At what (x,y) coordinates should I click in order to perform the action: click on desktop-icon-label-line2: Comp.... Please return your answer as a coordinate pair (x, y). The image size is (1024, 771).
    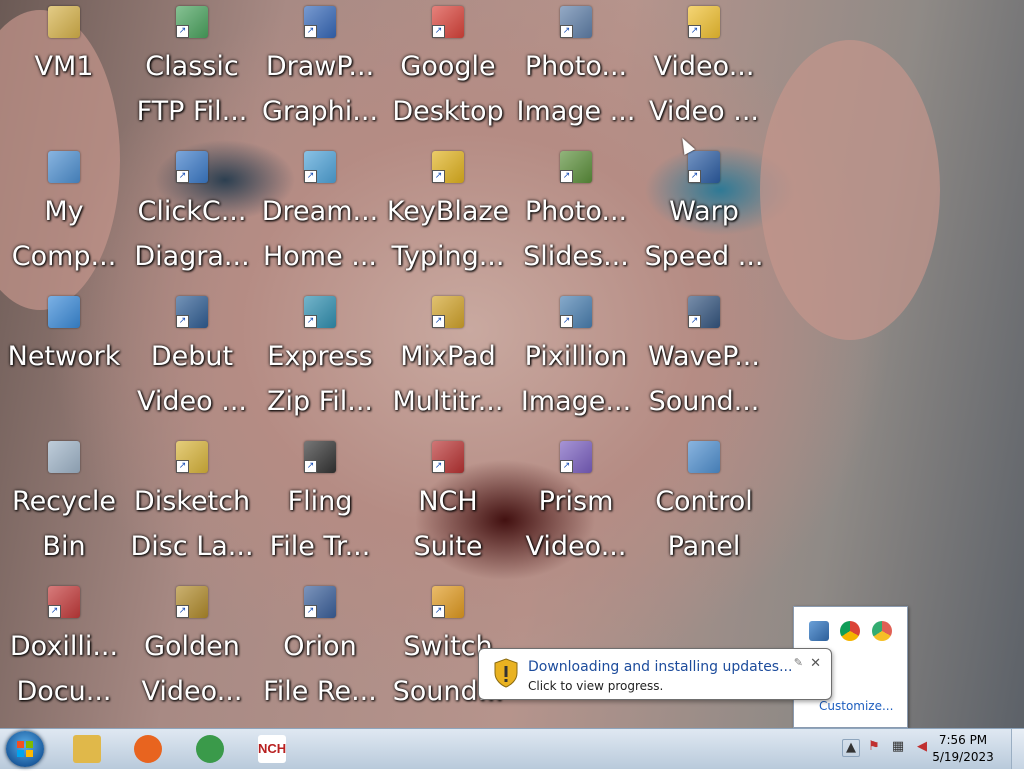
    Looking at the image, I should click on (64, 256).